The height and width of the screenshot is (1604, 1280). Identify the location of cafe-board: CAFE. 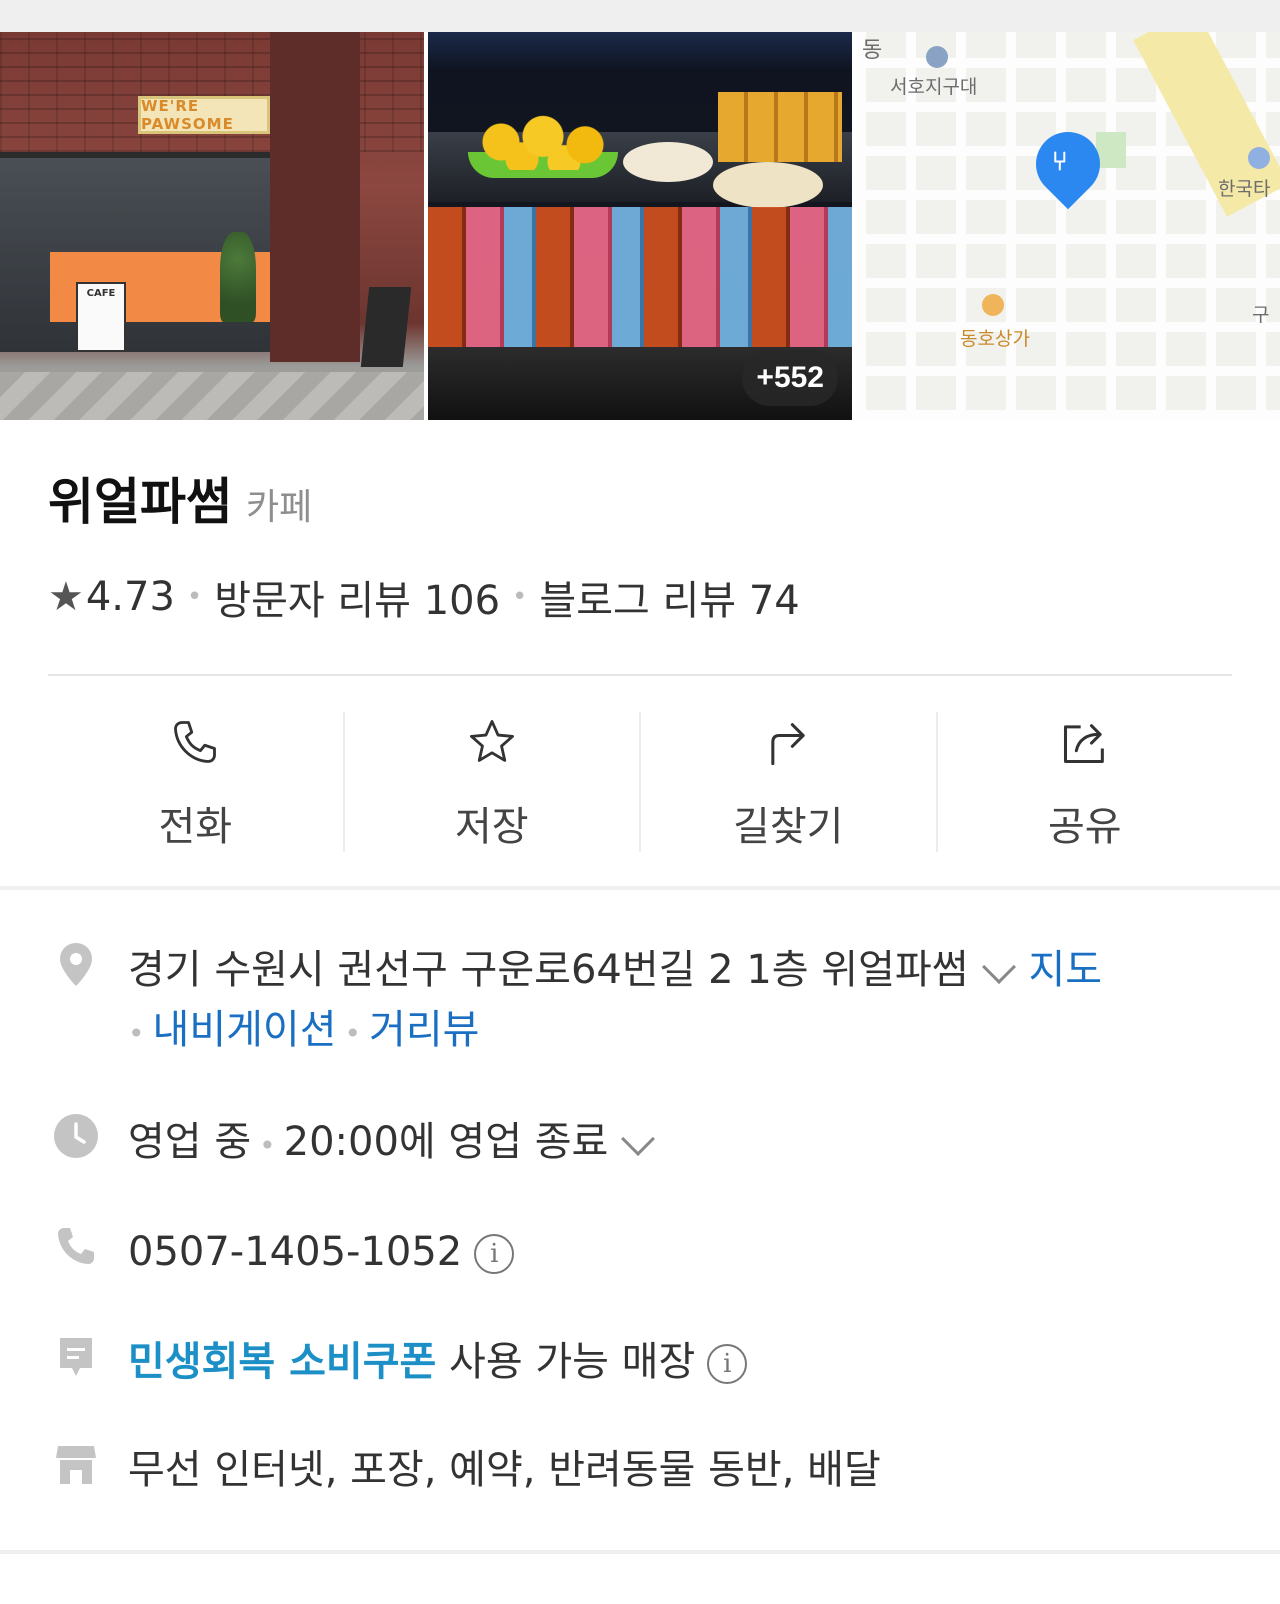
(101, 317).